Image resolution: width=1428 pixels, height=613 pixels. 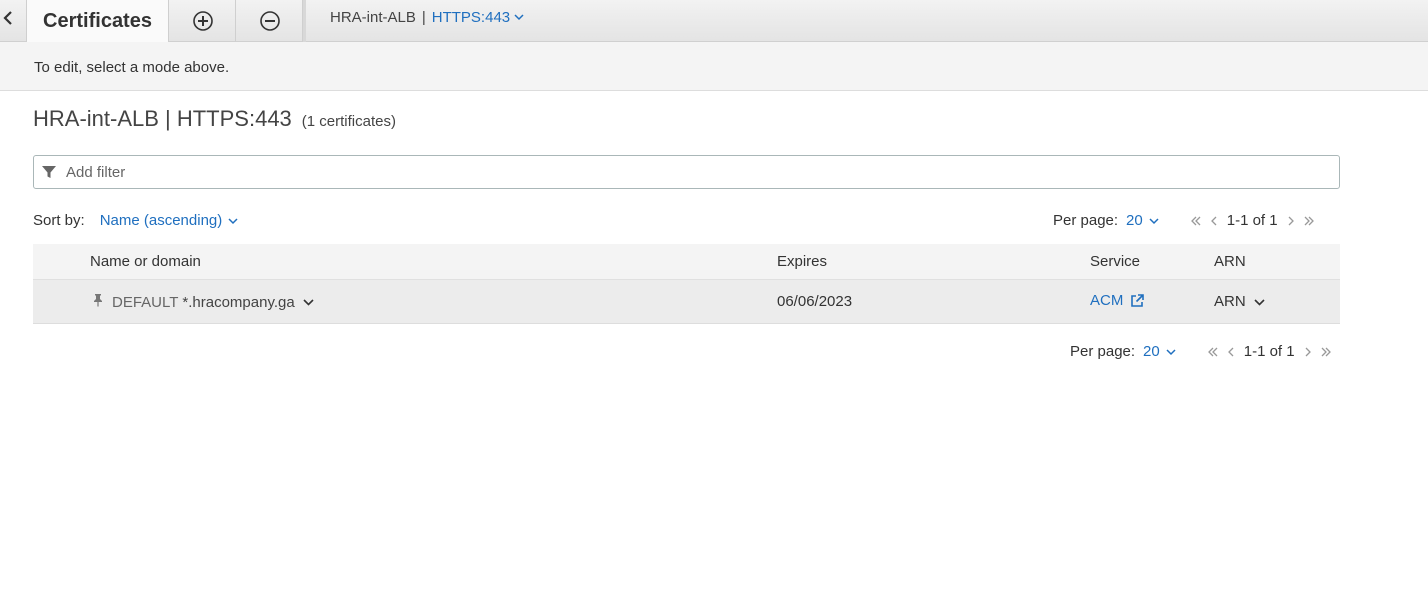 I want to click on top-toolbar: Certificates HRA-int-ALB | HTTPS:443, so click(x=714, y=21).